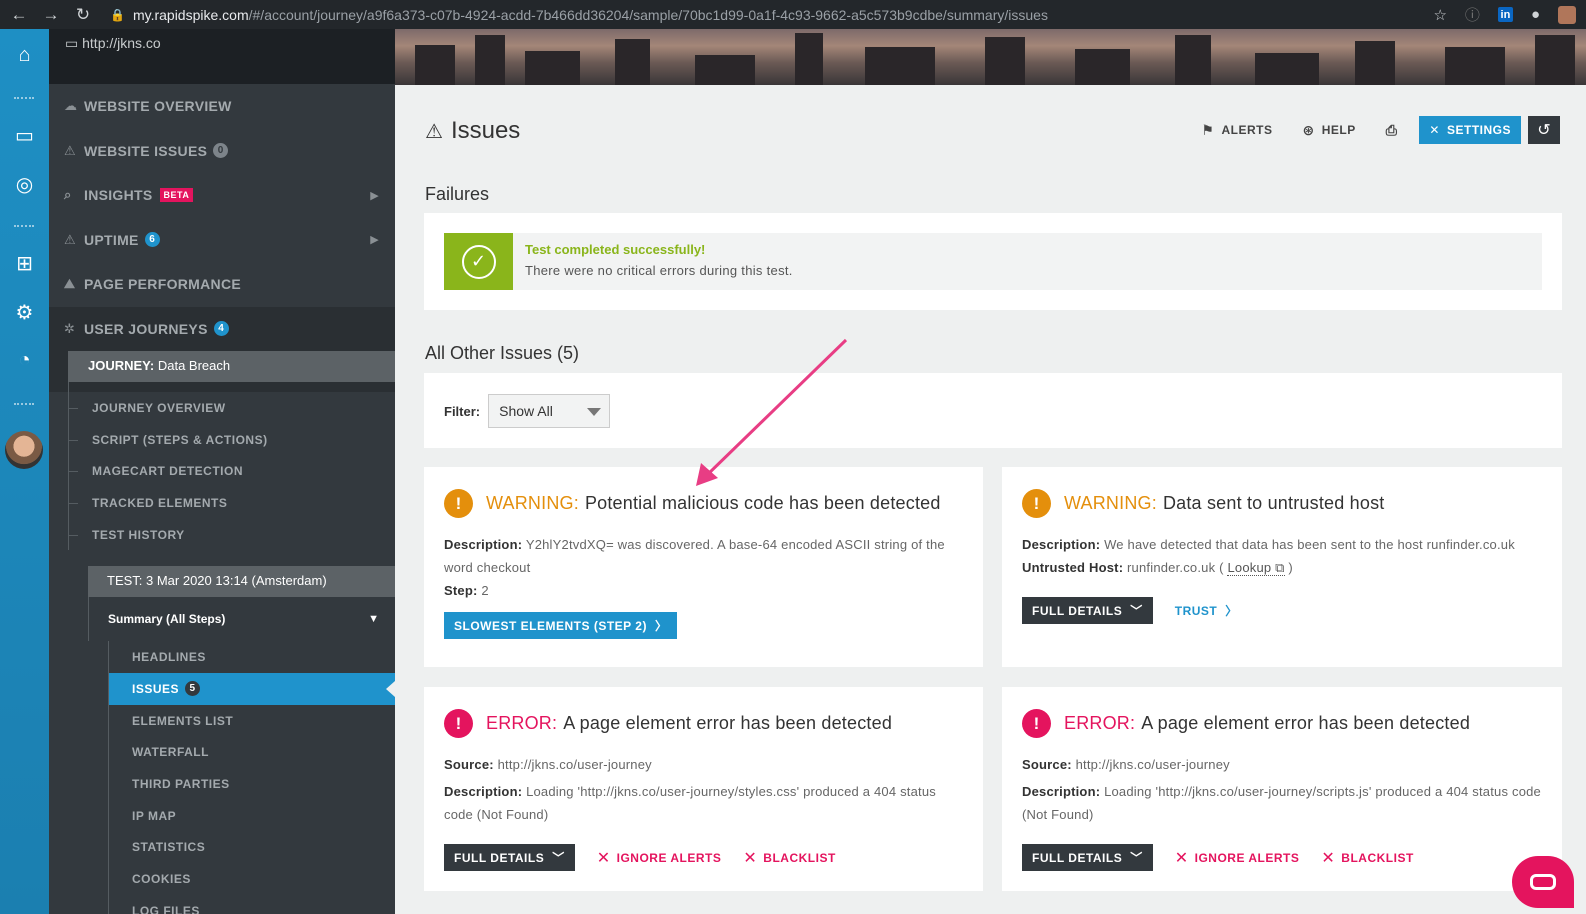 Image resolution: width=1586 pixels, height=914 pixels. Describe the element at coordinates (458, 723) in the screenshot. I see `error-circle-icon: !` at that location.